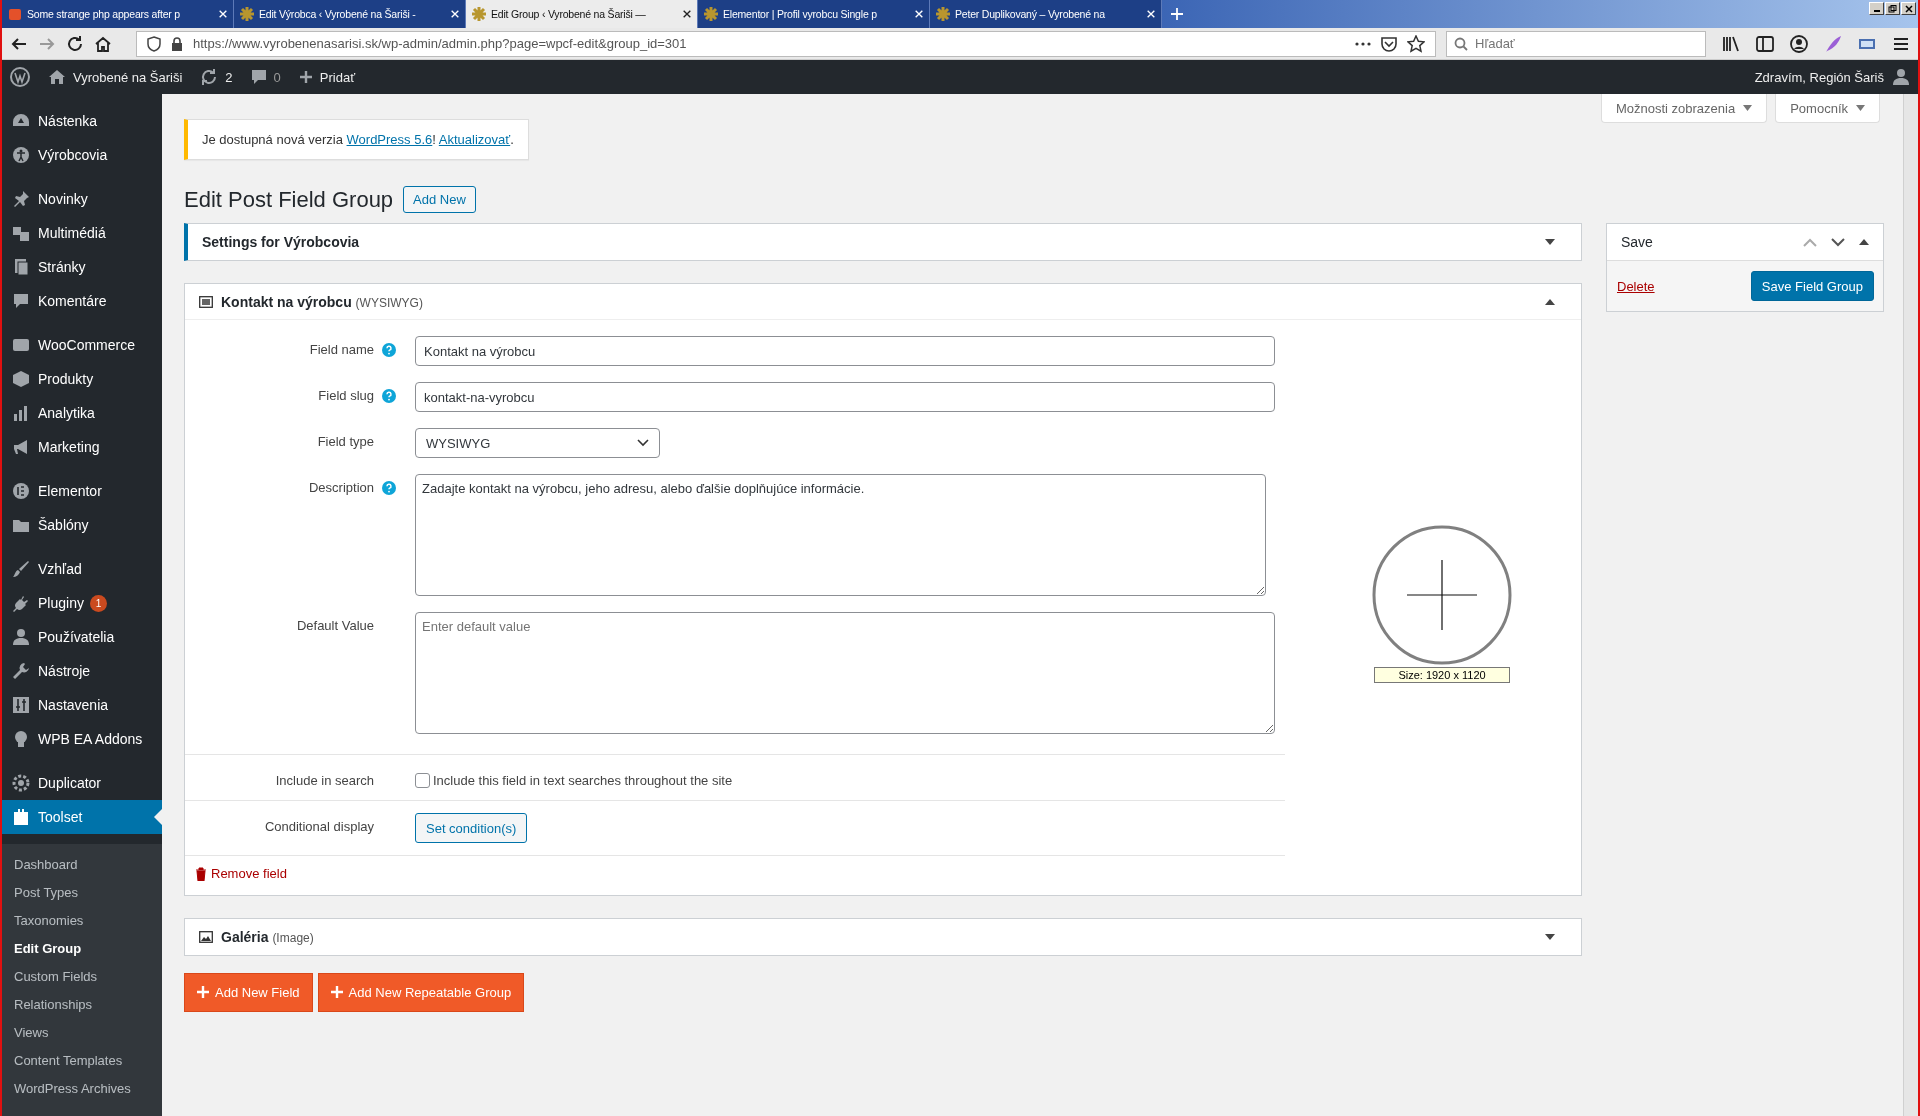  What do you see at coordinates (82, 413) in the screenshot?
I see `sidebar-item: Analytika` at bounding box center [82, 413].